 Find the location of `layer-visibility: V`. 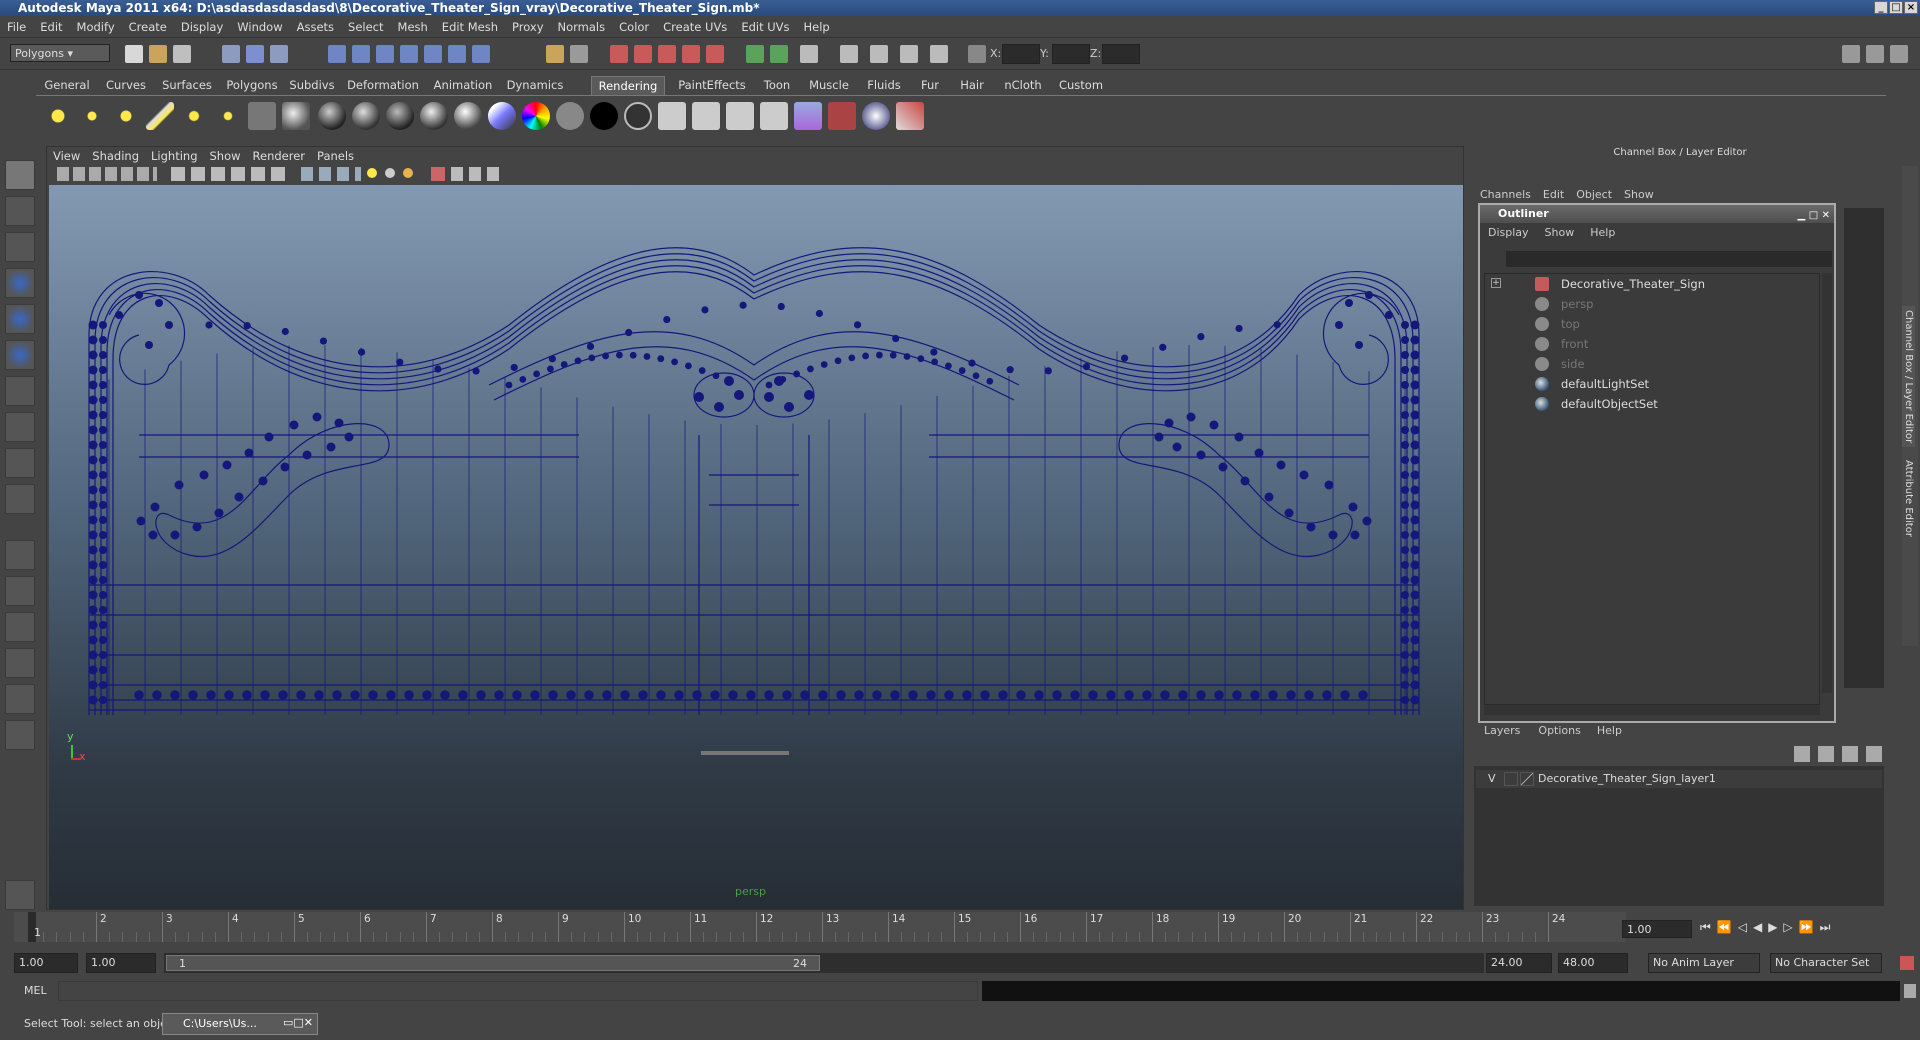

layer-visibility: V is located at coordinates (1492, 778).